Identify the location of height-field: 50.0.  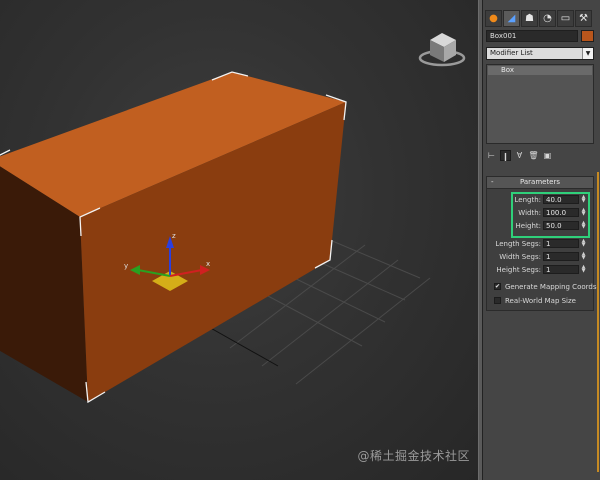
(561, 225).